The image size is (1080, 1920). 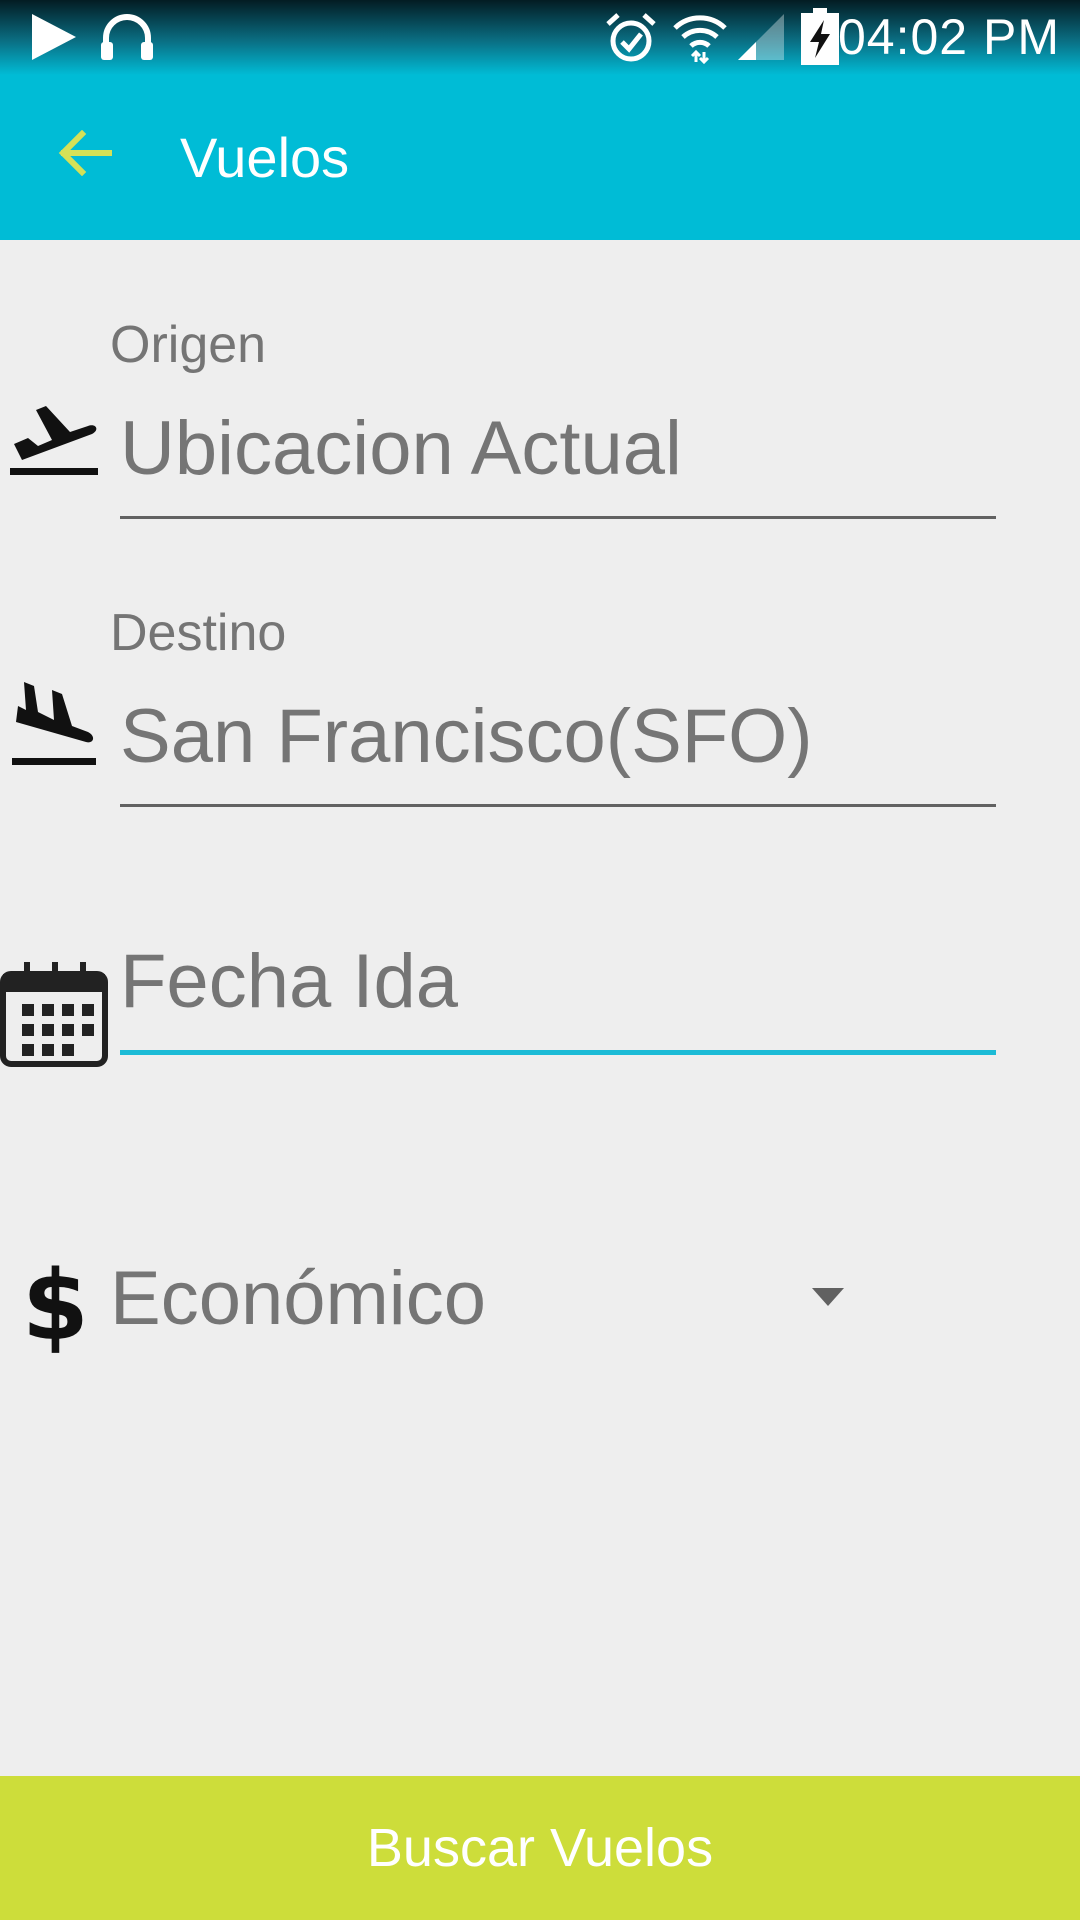 I want to click on status-bar: 04:02 PM, so click(x=540, y=37).